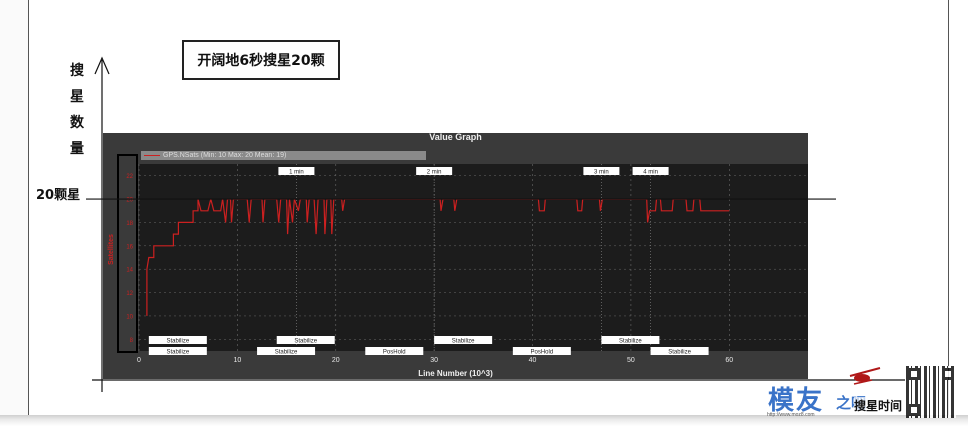 The width and height of the screenshot is (968, 426). Describe the element at coordinates (791, 415) in the screenshot. I see `watermark-url: http://www.moz8.com` at that location.